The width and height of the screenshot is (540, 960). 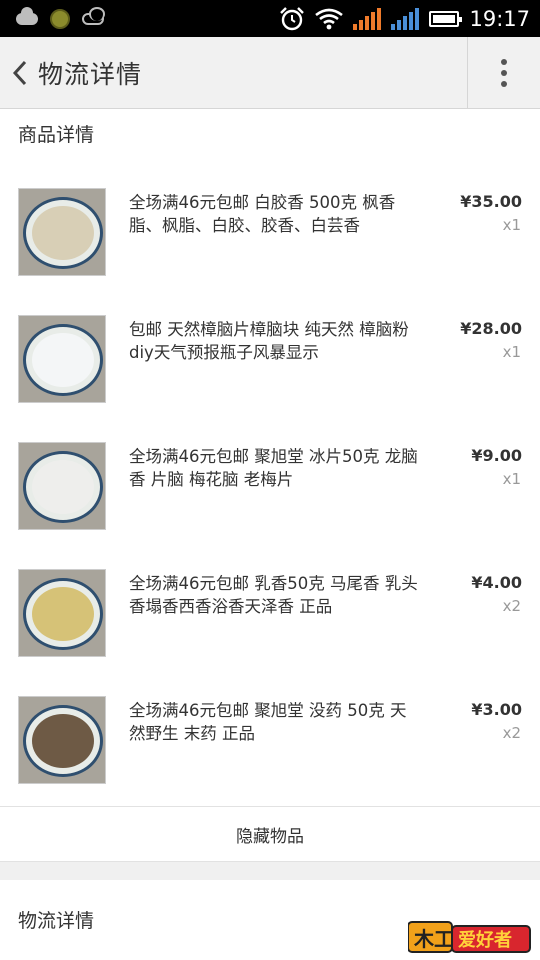 What do you see at coordinates (270, 871) in the screenshot?
I see `section-divider` at bounding box center [270, 871].